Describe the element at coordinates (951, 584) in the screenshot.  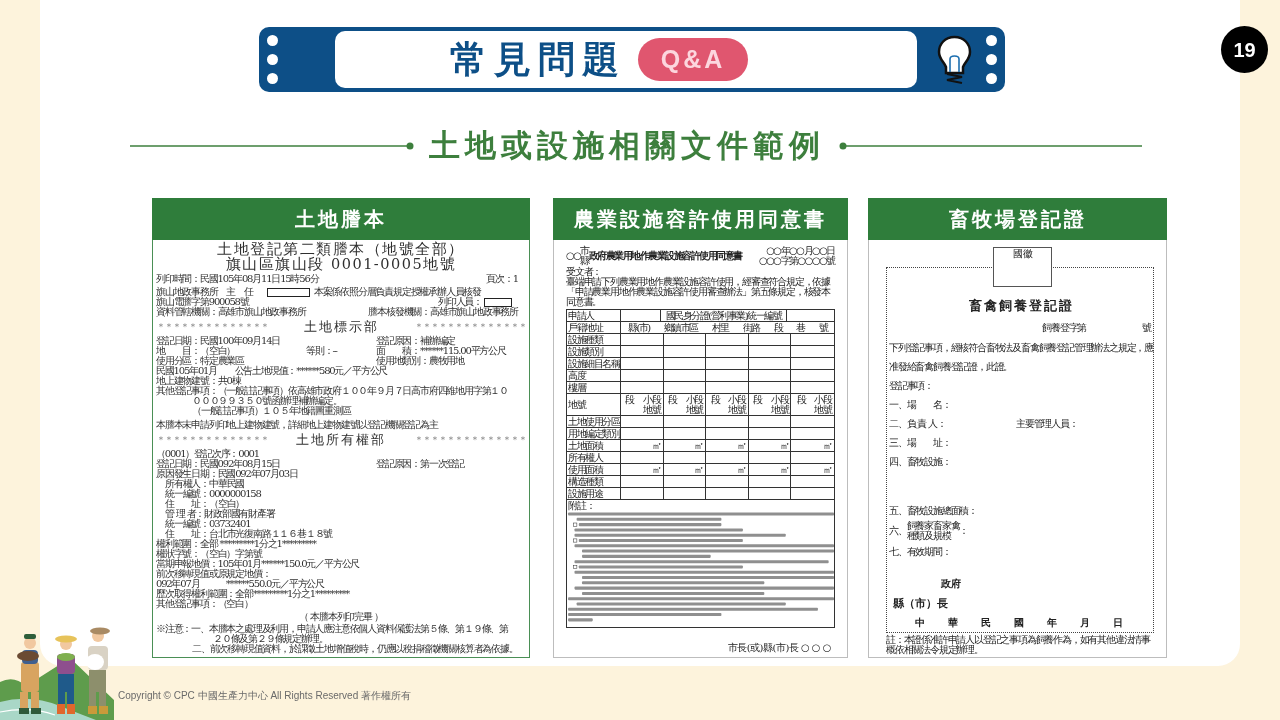
I see `issuer-text: 政府` at that location.